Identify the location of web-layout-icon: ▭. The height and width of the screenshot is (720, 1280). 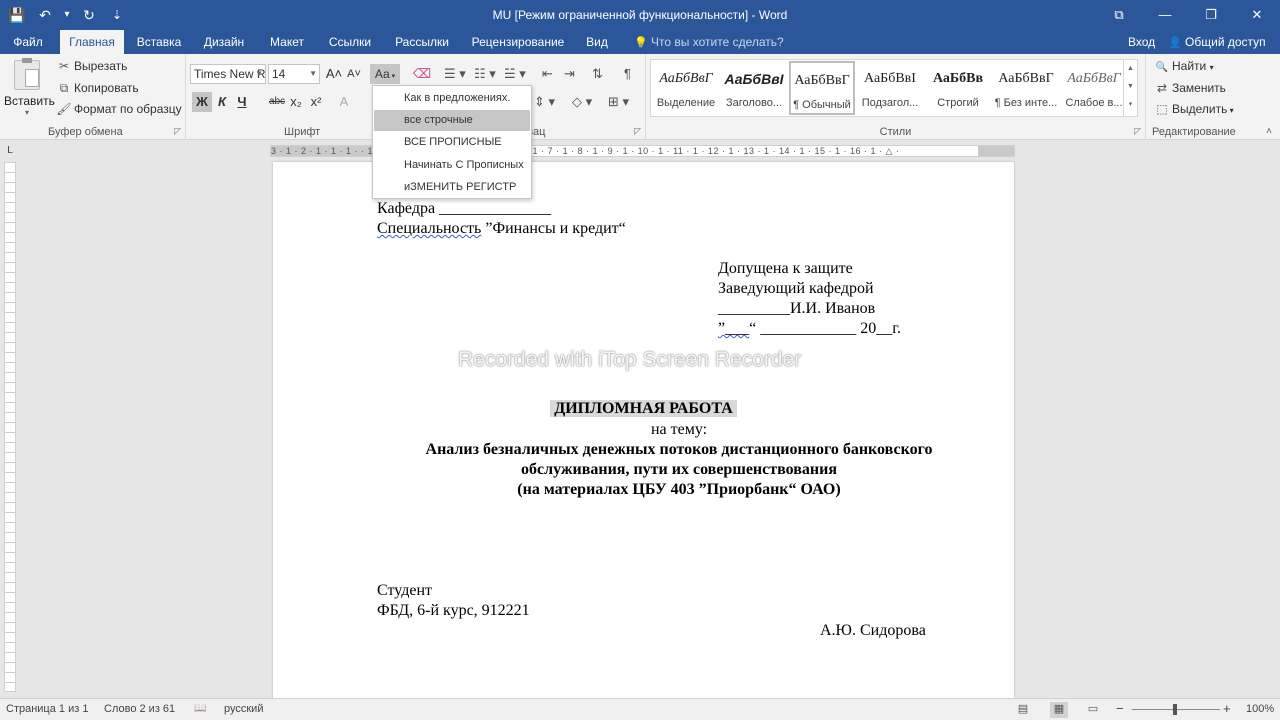
(1093, 710).